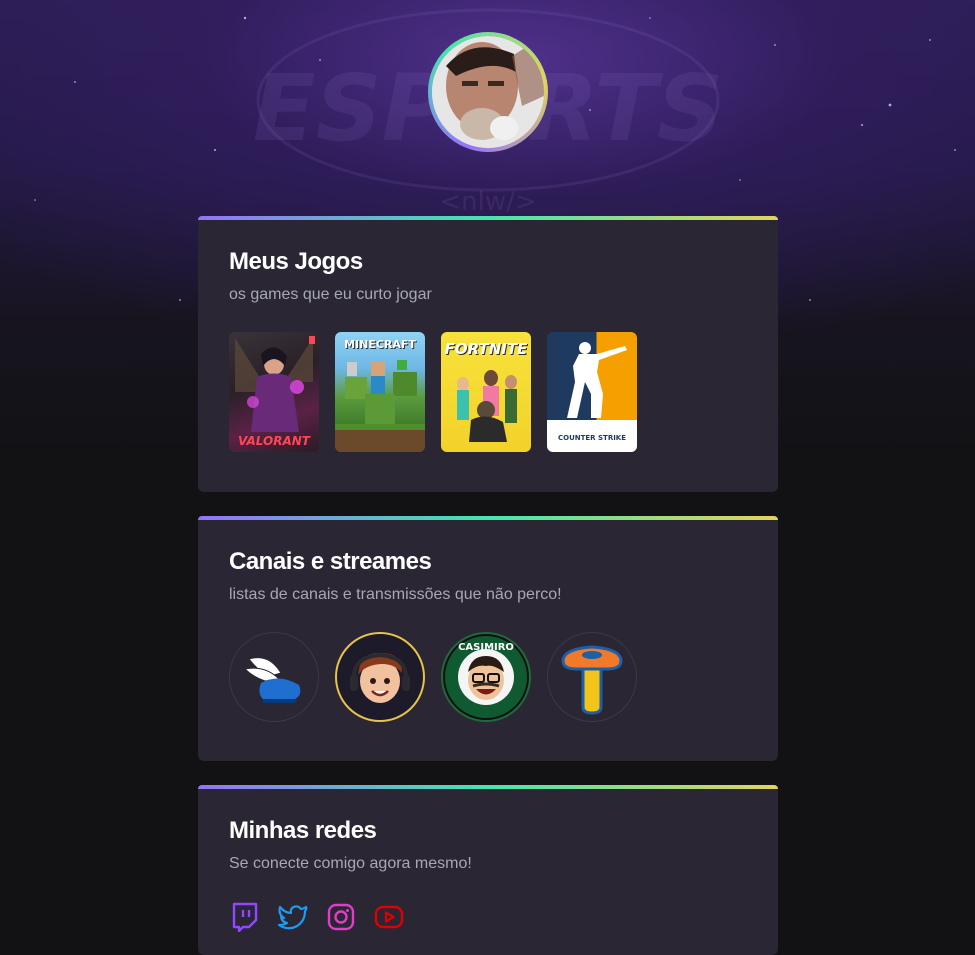 This screenshot has width=975, height=955. What do you see at coordinates (303, 830) in the screenshot?
I see `social-title: Minhas redes` at bounding box center [303, 830].